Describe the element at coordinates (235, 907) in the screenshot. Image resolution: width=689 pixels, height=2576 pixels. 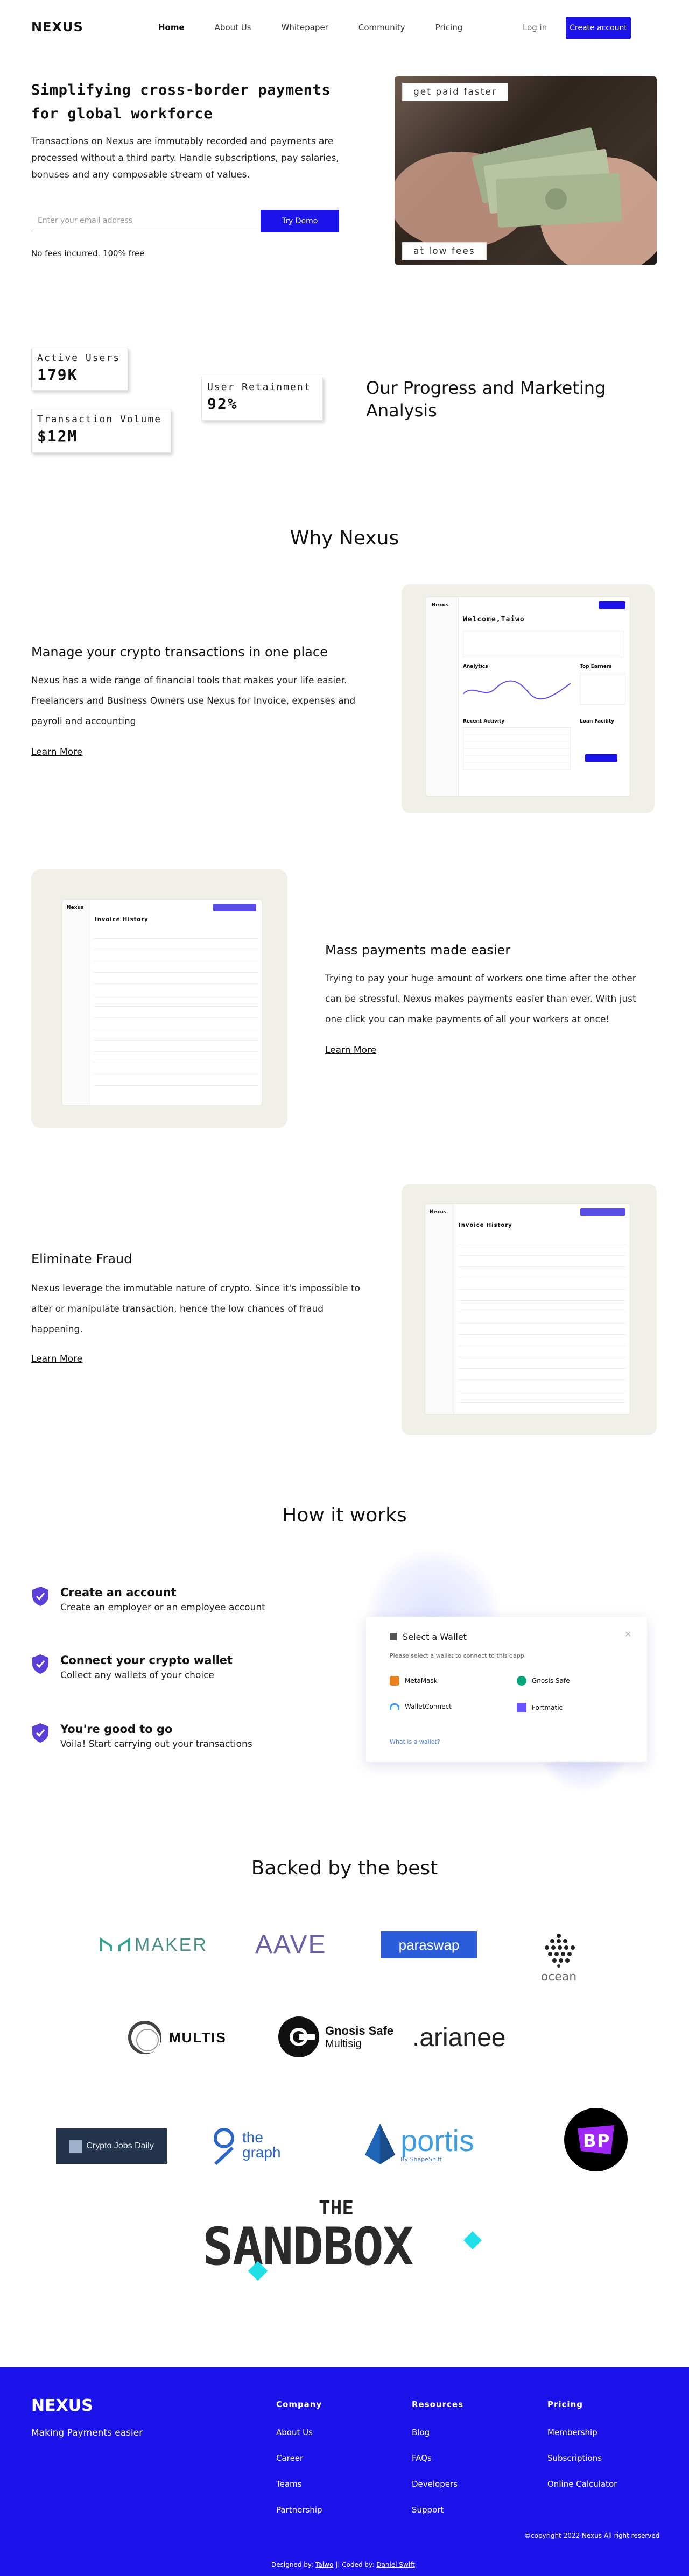
I see `mock-new-invoice` at that location.